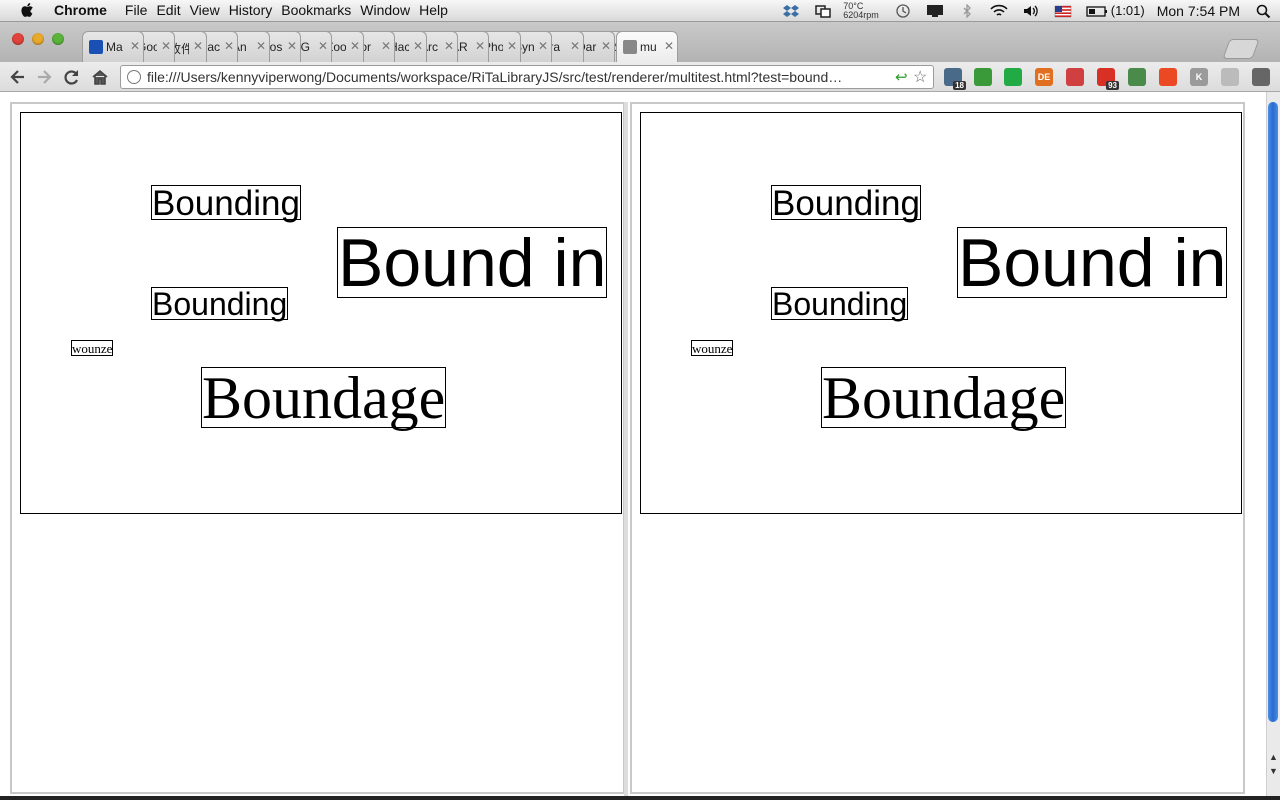 The image size is (1280, 800). I want to click on back-arrow-icon, so click(17, 77).